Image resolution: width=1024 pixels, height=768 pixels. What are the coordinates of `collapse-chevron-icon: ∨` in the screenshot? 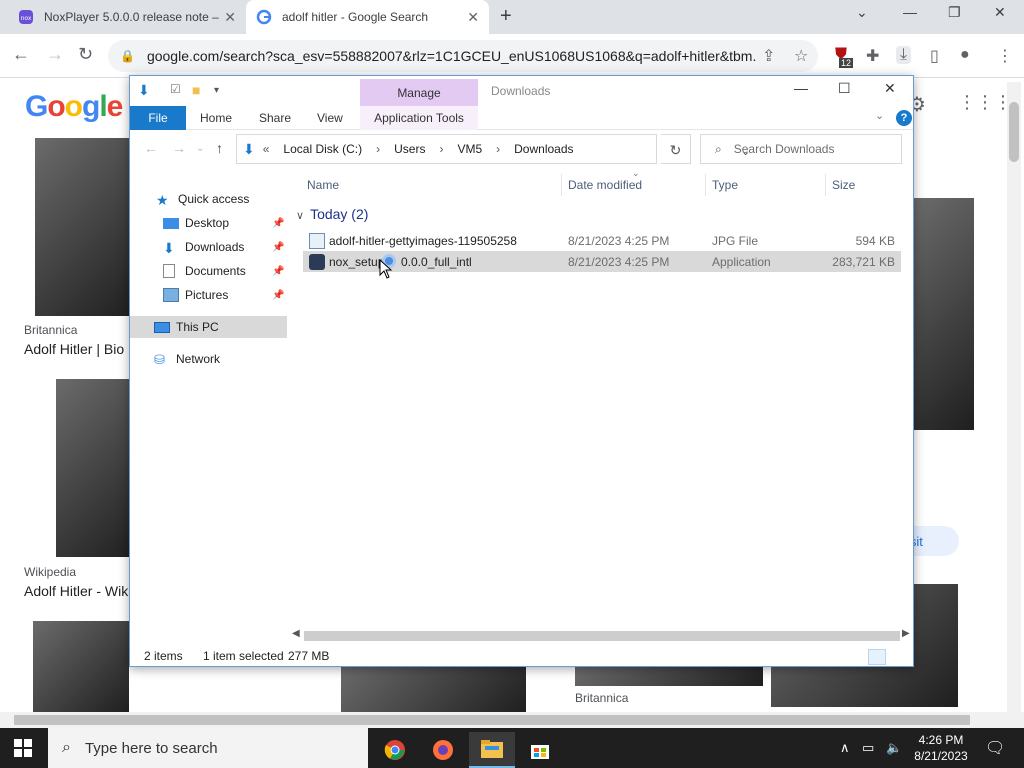 It's located at (300, 216).